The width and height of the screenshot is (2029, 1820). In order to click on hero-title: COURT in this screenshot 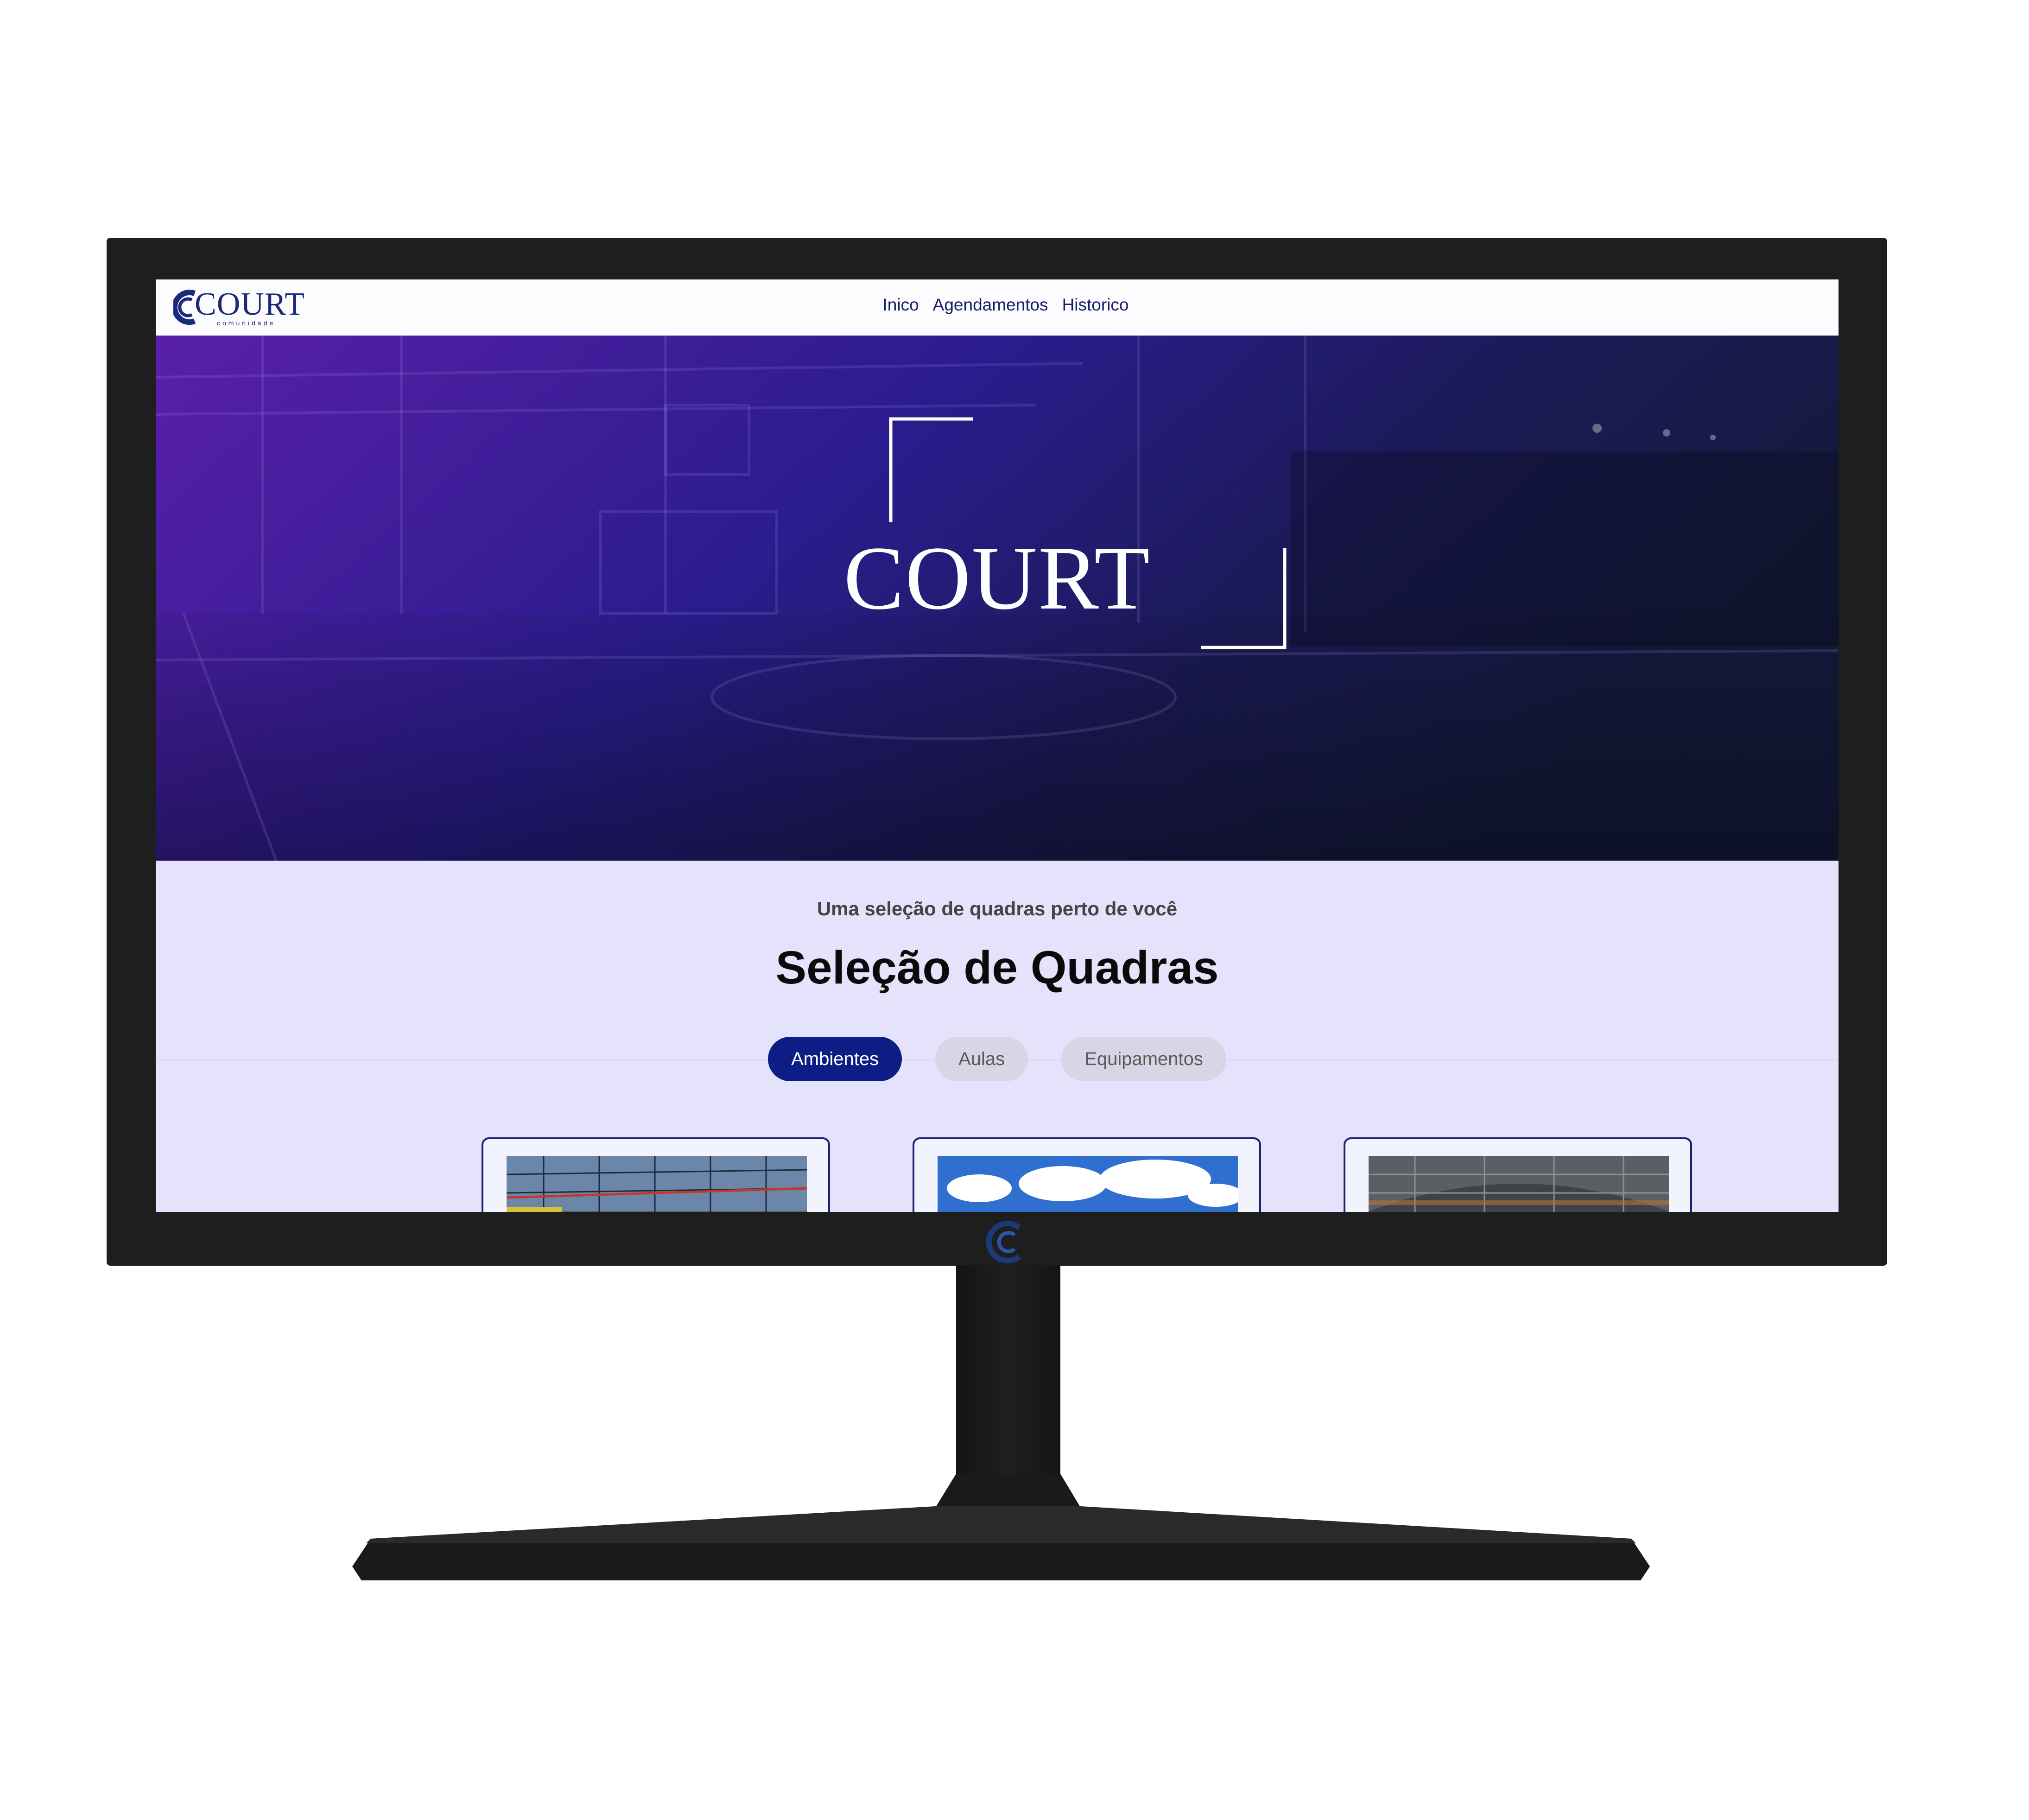, I will do `click(997, 578)`.